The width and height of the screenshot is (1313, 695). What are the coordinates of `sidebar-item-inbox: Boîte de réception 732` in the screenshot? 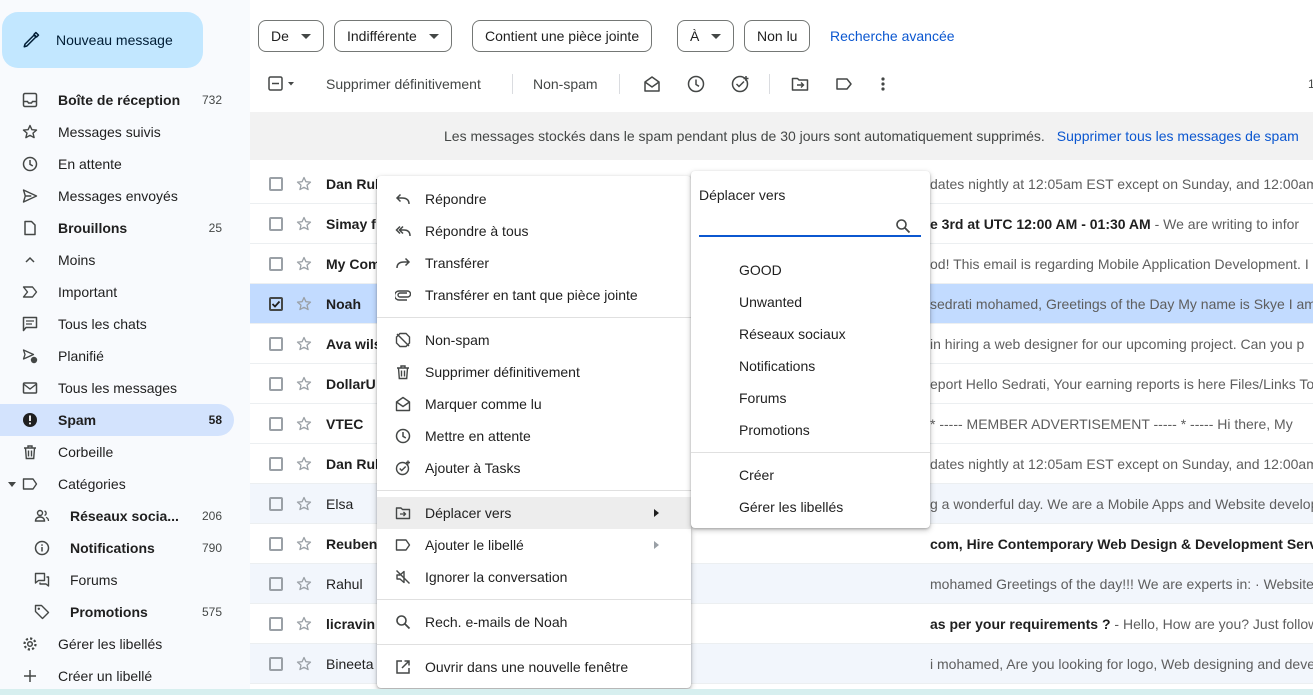 It's located at (117, 100).